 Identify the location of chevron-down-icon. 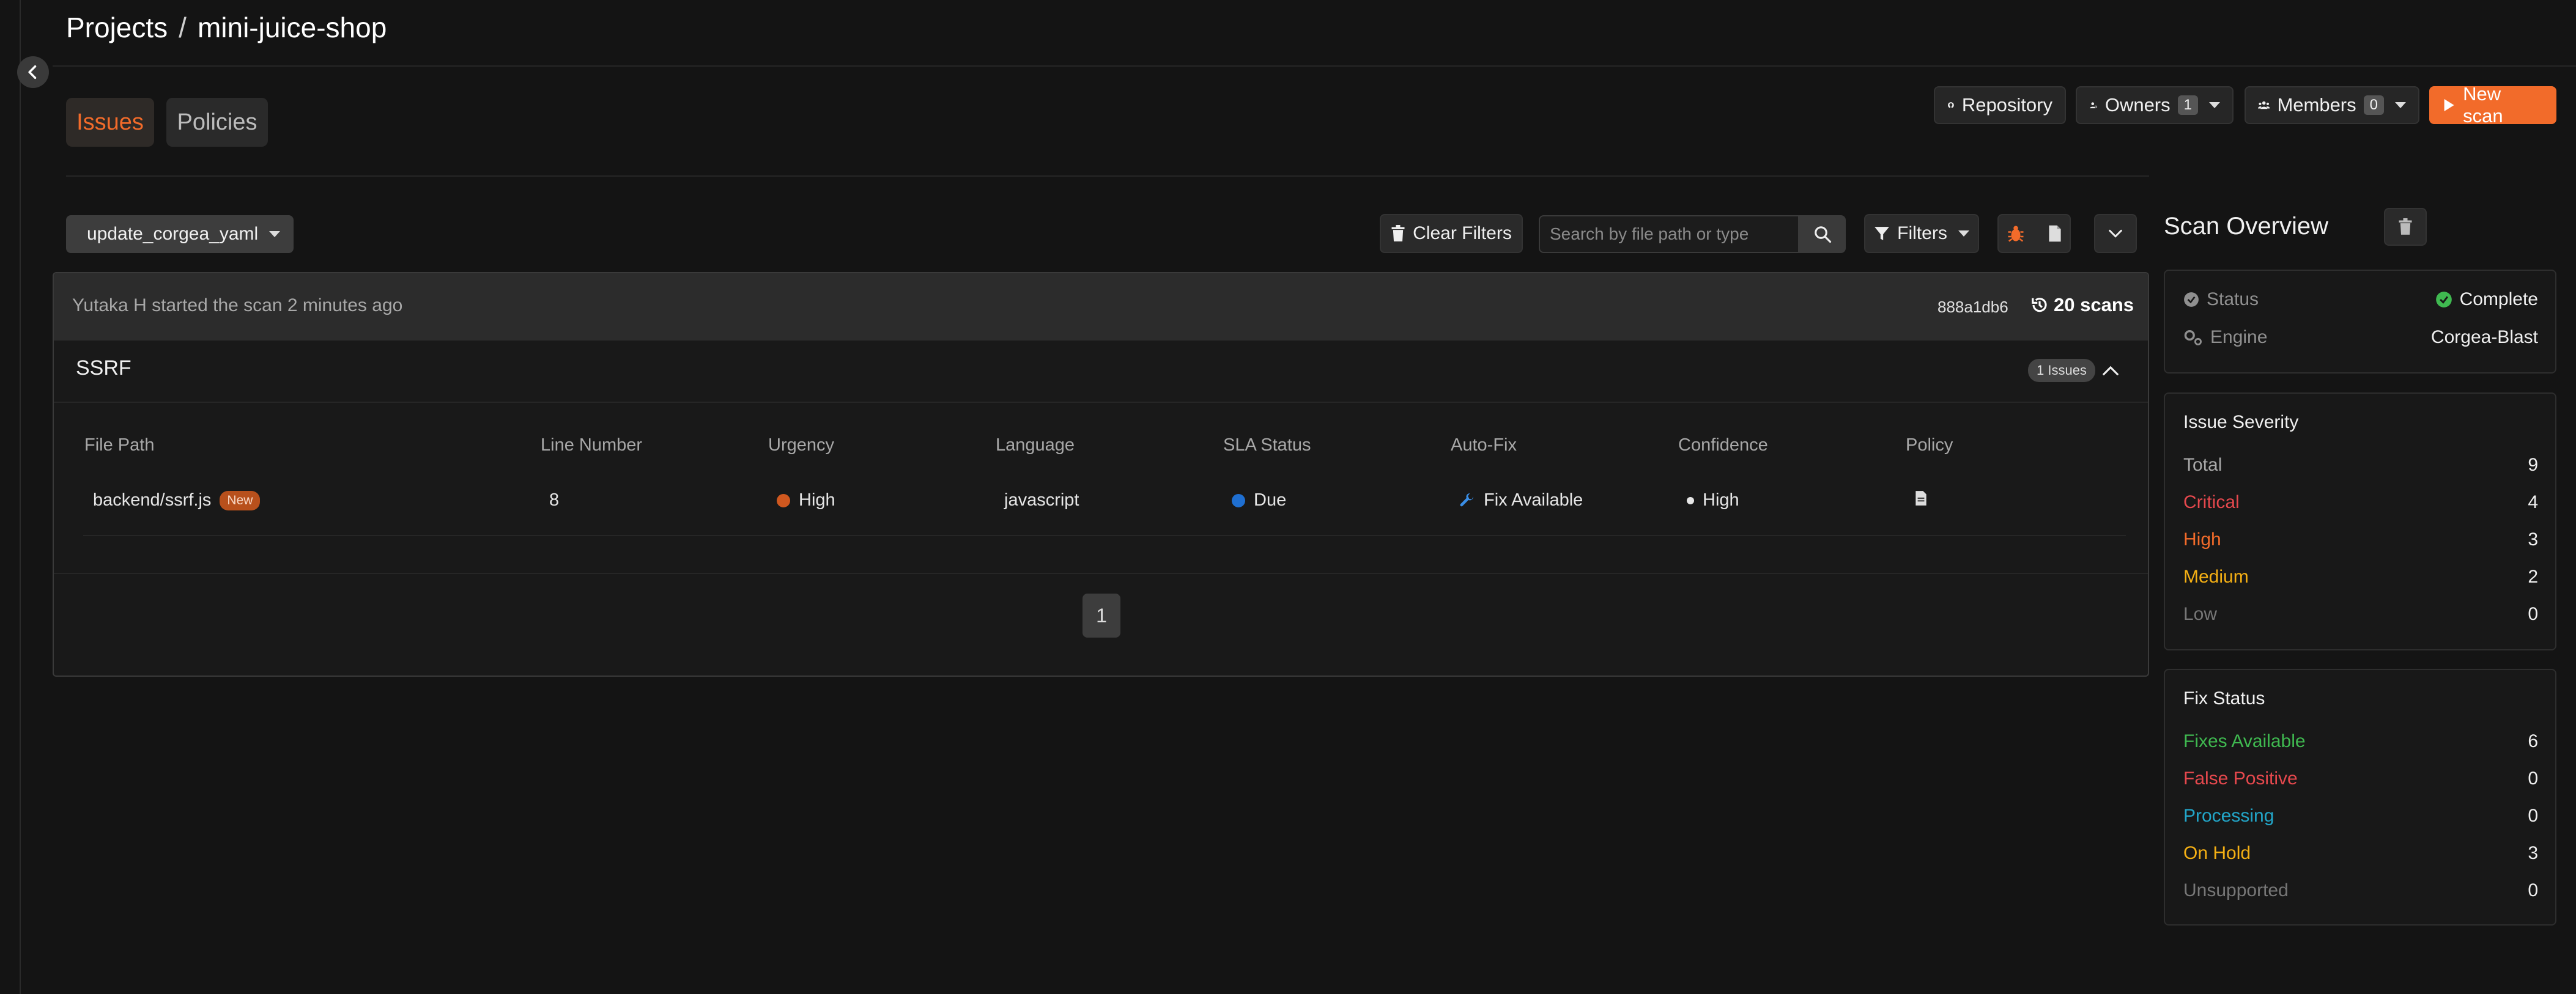
(2115, 233).